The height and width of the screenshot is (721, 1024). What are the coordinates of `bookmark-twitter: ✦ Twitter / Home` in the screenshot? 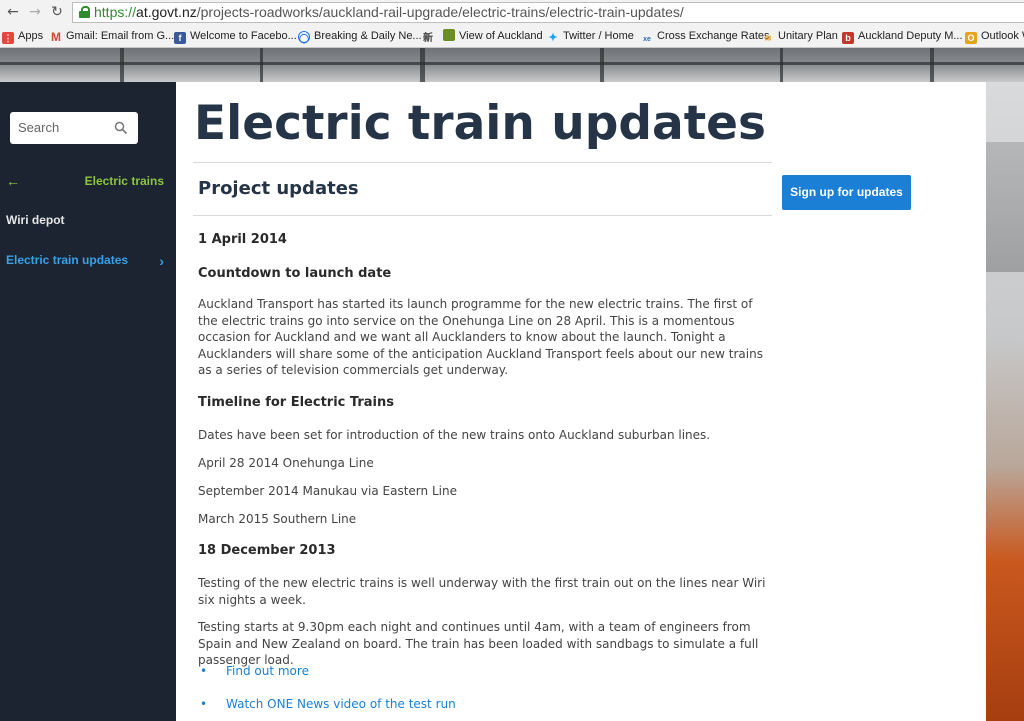 It's located at (590, 36).